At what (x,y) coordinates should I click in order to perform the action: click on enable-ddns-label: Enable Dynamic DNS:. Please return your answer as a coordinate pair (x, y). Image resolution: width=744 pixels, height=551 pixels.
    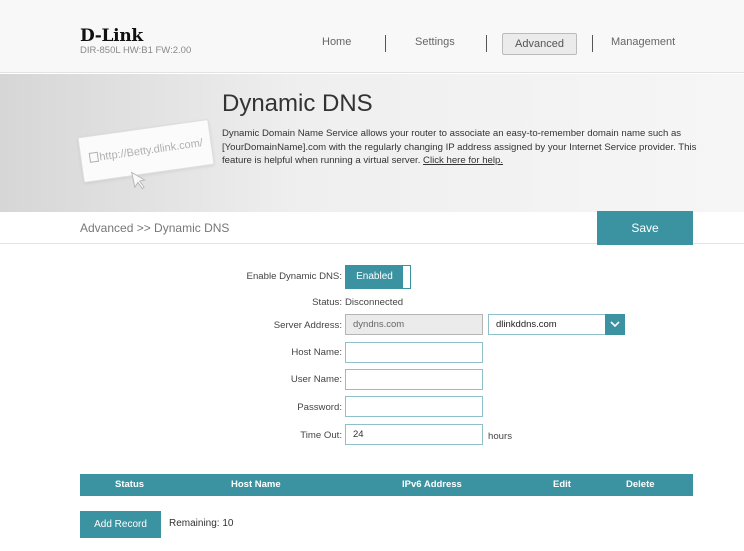
    Looking at the image, I should click on (294, 276).